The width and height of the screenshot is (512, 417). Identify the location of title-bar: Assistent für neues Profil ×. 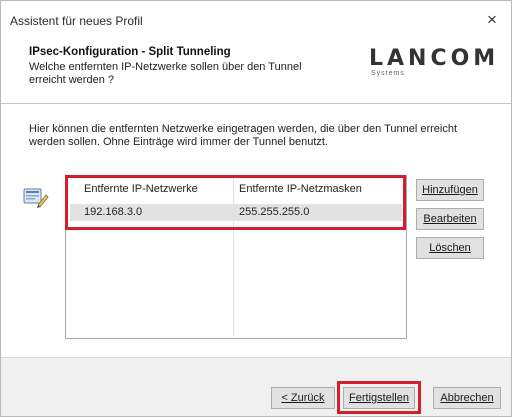
(256, 20).